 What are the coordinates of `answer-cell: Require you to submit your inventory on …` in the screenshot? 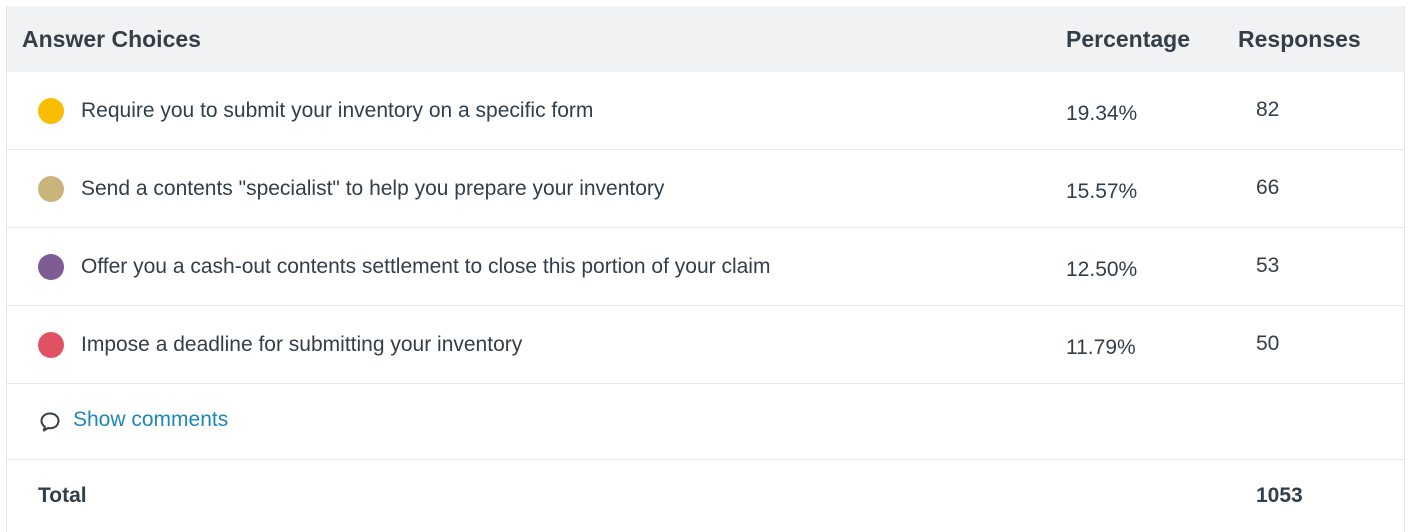 It's located at (536, 110).